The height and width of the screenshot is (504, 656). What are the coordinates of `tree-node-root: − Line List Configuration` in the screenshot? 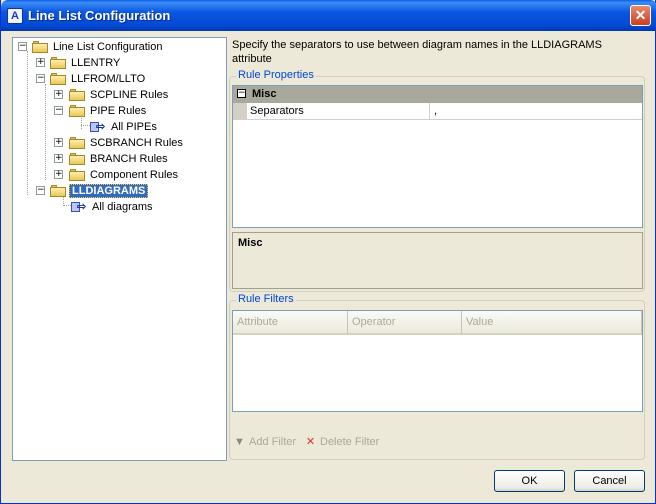 It's located at (118, 47).